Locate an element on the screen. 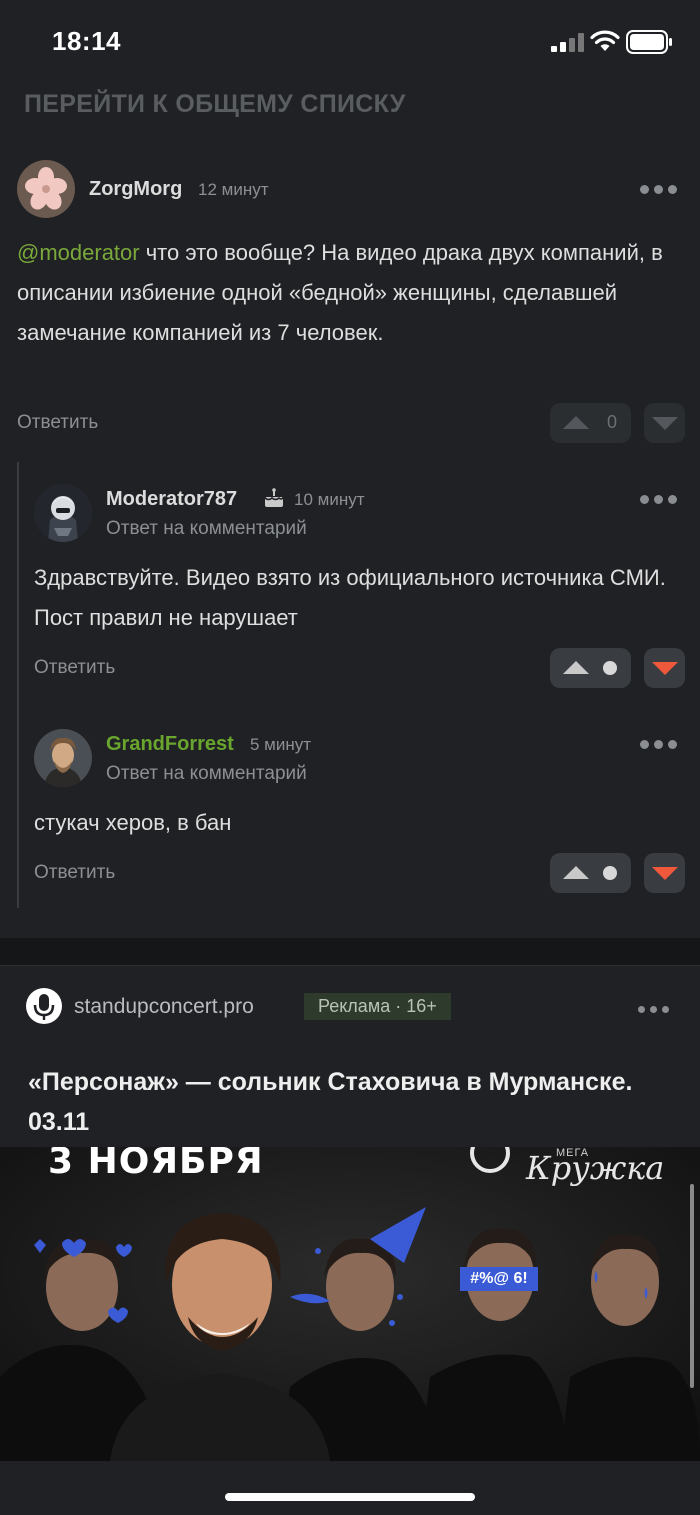 This screenshot has height=1515, width=700. comment-author: Moderator787 is located at coordinates (171, 499).